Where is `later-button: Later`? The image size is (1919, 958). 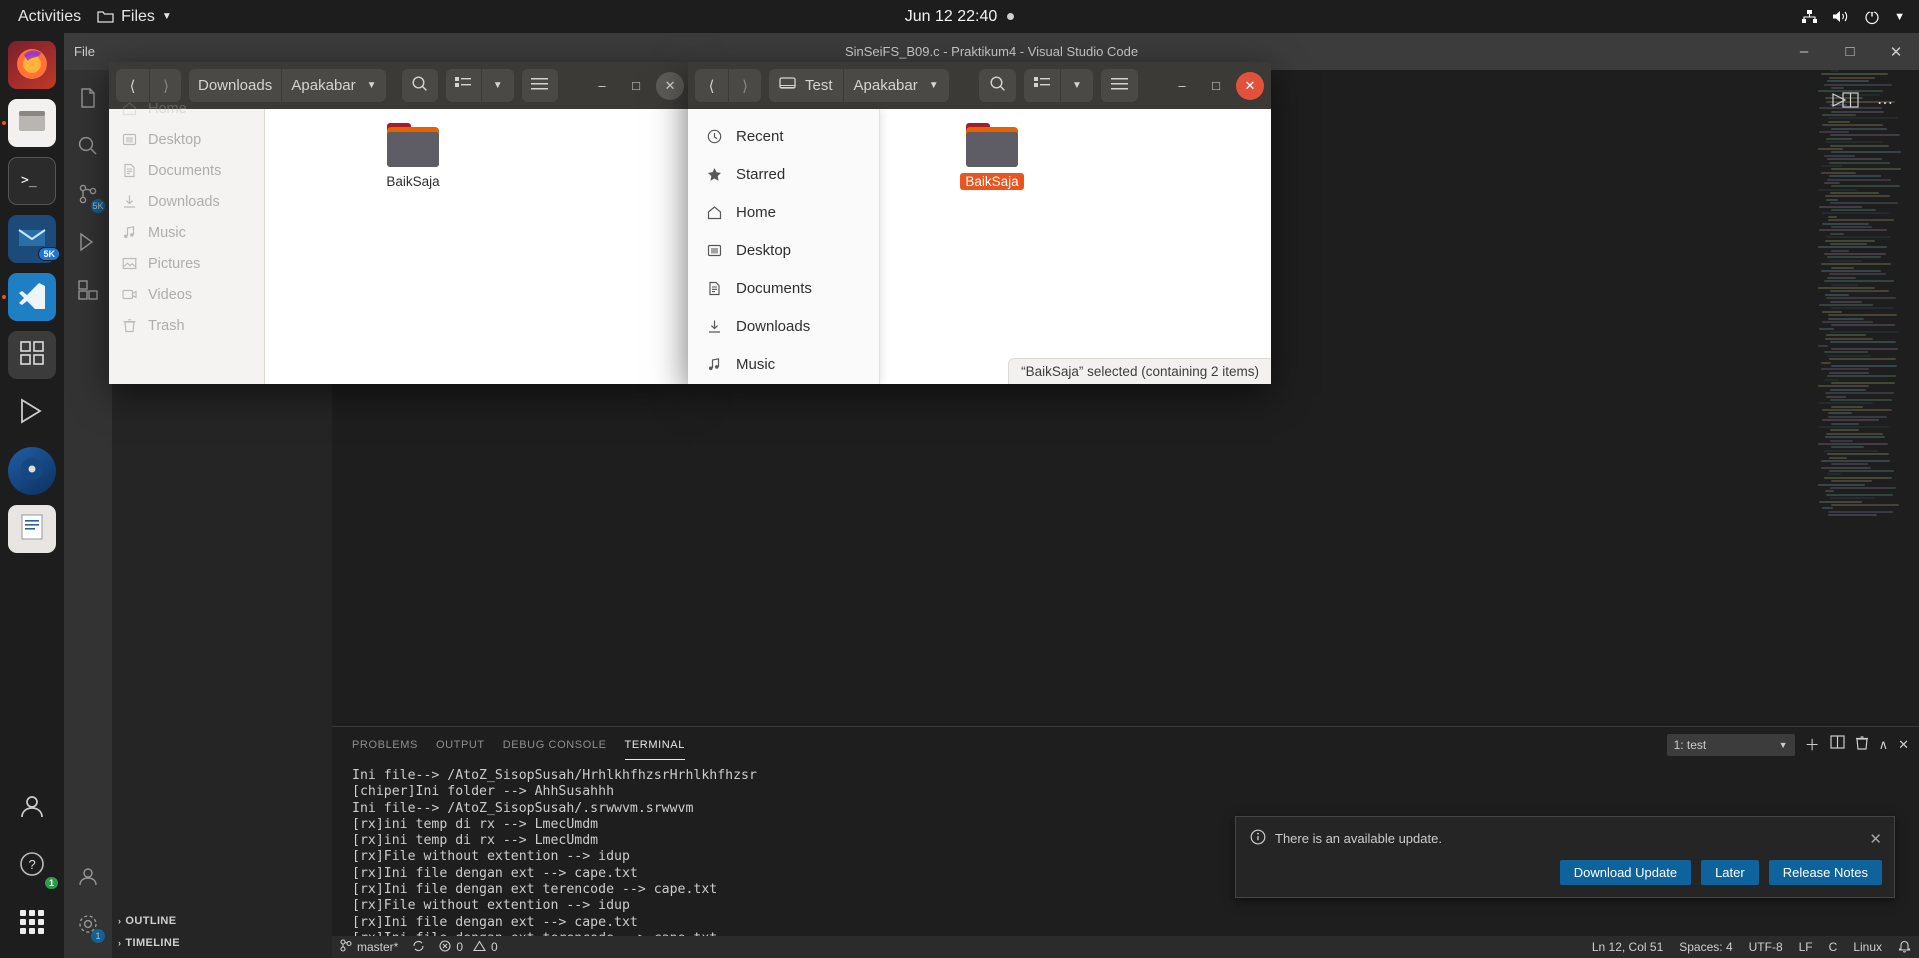
later-button: Later is located at coordinates (1730, 872).